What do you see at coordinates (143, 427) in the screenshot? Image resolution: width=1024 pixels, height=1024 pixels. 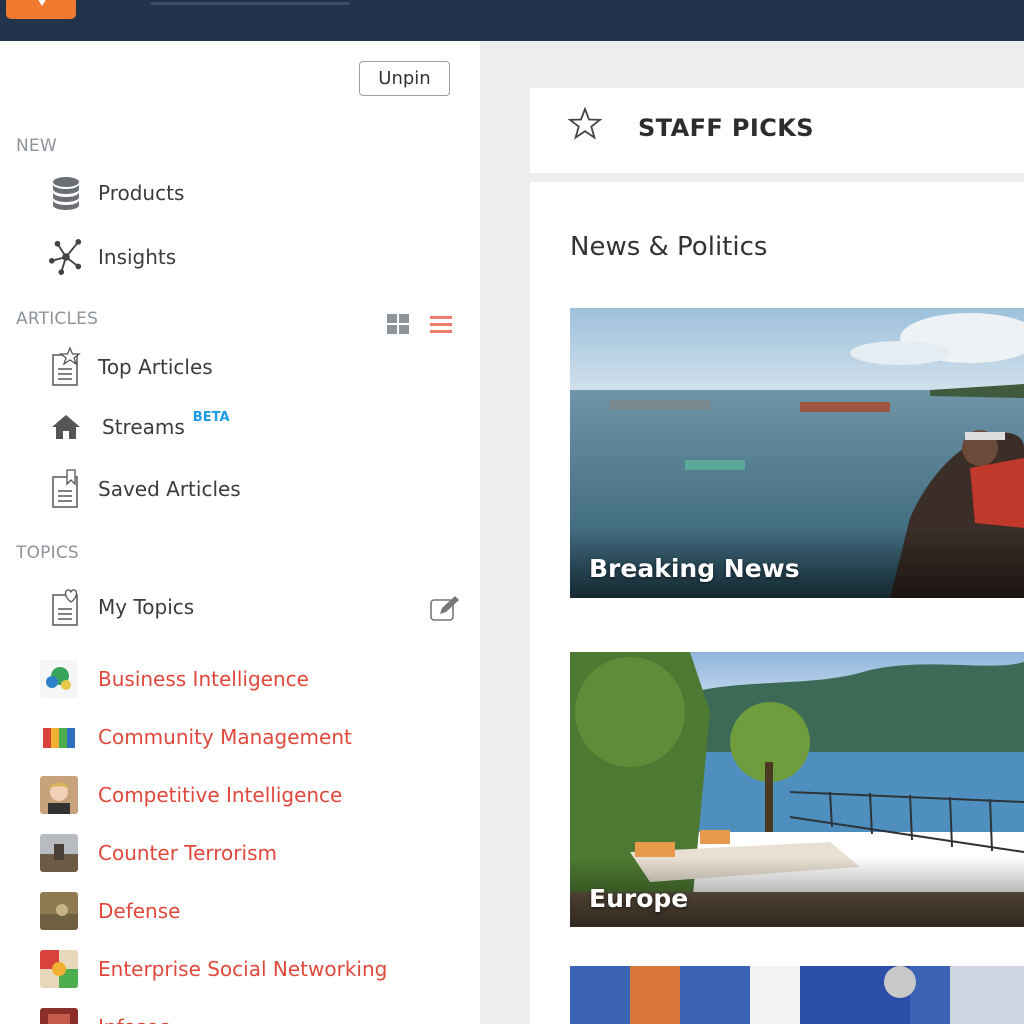 I see `sidebar-item-label: Streams` at bounding box center [143, 427].